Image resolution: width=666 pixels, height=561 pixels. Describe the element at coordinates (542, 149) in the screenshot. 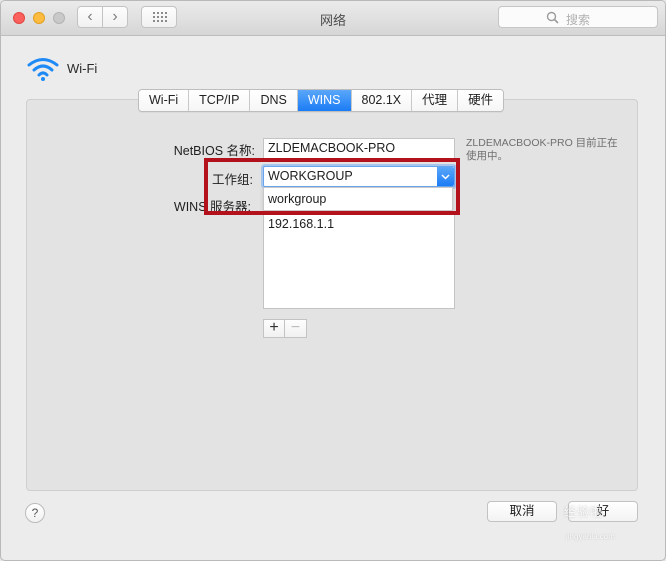

I see `netbios-status-note: ZLDEMACBOOK-PRO 目前正在使用中。` at that location.